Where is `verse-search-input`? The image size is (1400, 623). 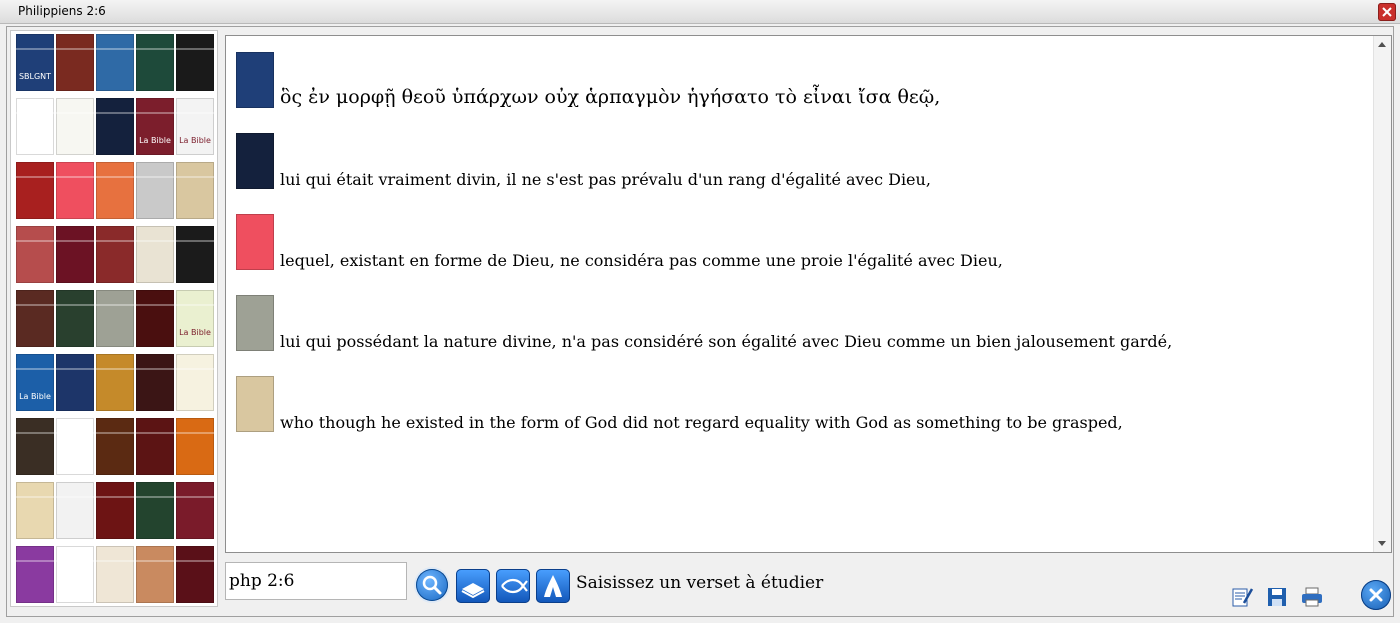 verse-search-input is located at coordinates (316, 581).